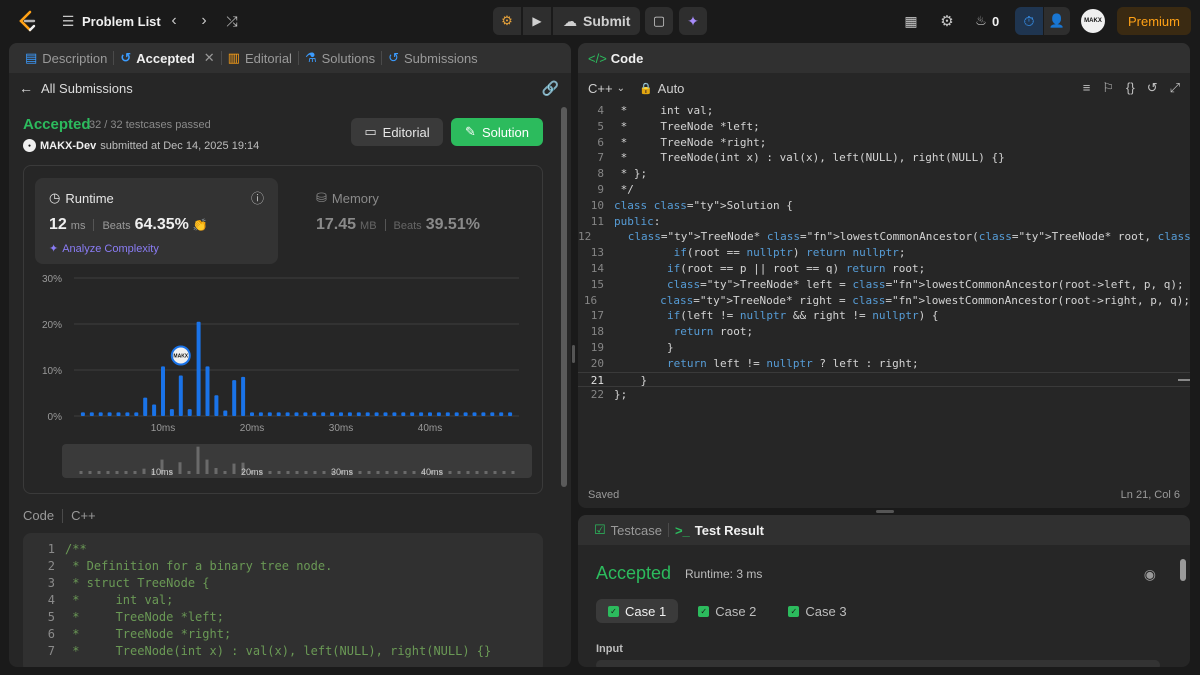 The height and width of the screenshot is (675, 1200). Describe the element at coordinates (947, 21) in the screenshot. I see `settings-gear-icon: ⚙` at that location.